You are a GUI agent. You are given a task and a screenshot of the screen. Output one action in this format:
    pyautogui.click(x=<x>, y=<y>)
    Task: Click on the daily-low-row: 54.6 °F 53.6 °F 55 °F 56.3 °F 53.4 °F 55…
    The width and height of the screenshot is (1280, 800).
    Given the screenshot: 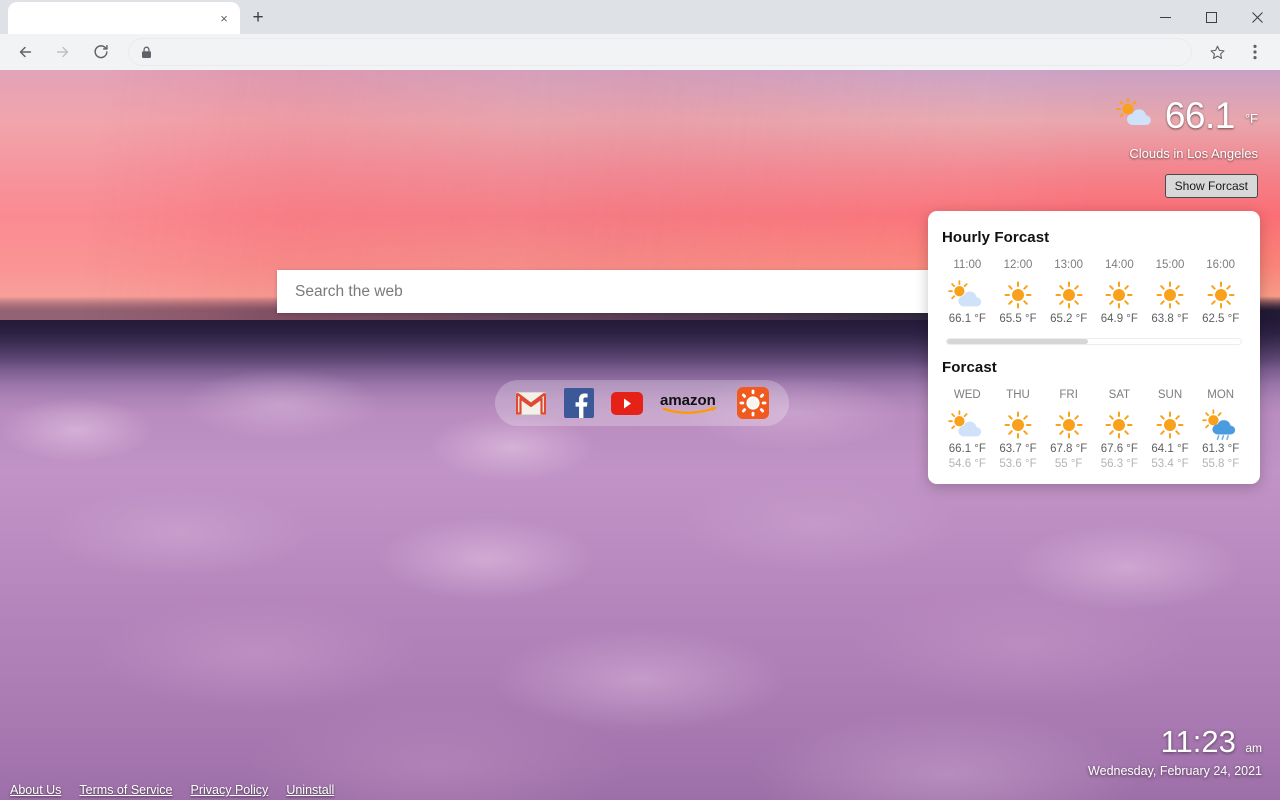 What is the action you would take?
    pyautogui.click(x=1094, y=462)
    